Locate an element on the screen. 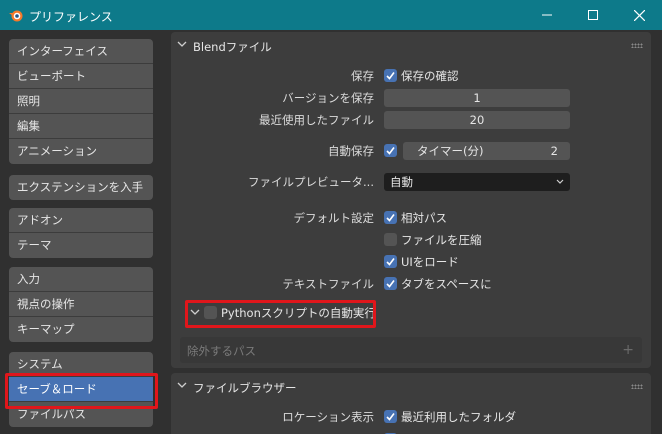 Image resolution: width=662 pixels, height=434 pixels. sidebar-item-navigation: 視点の操作 is located at coordinates (81, 304).